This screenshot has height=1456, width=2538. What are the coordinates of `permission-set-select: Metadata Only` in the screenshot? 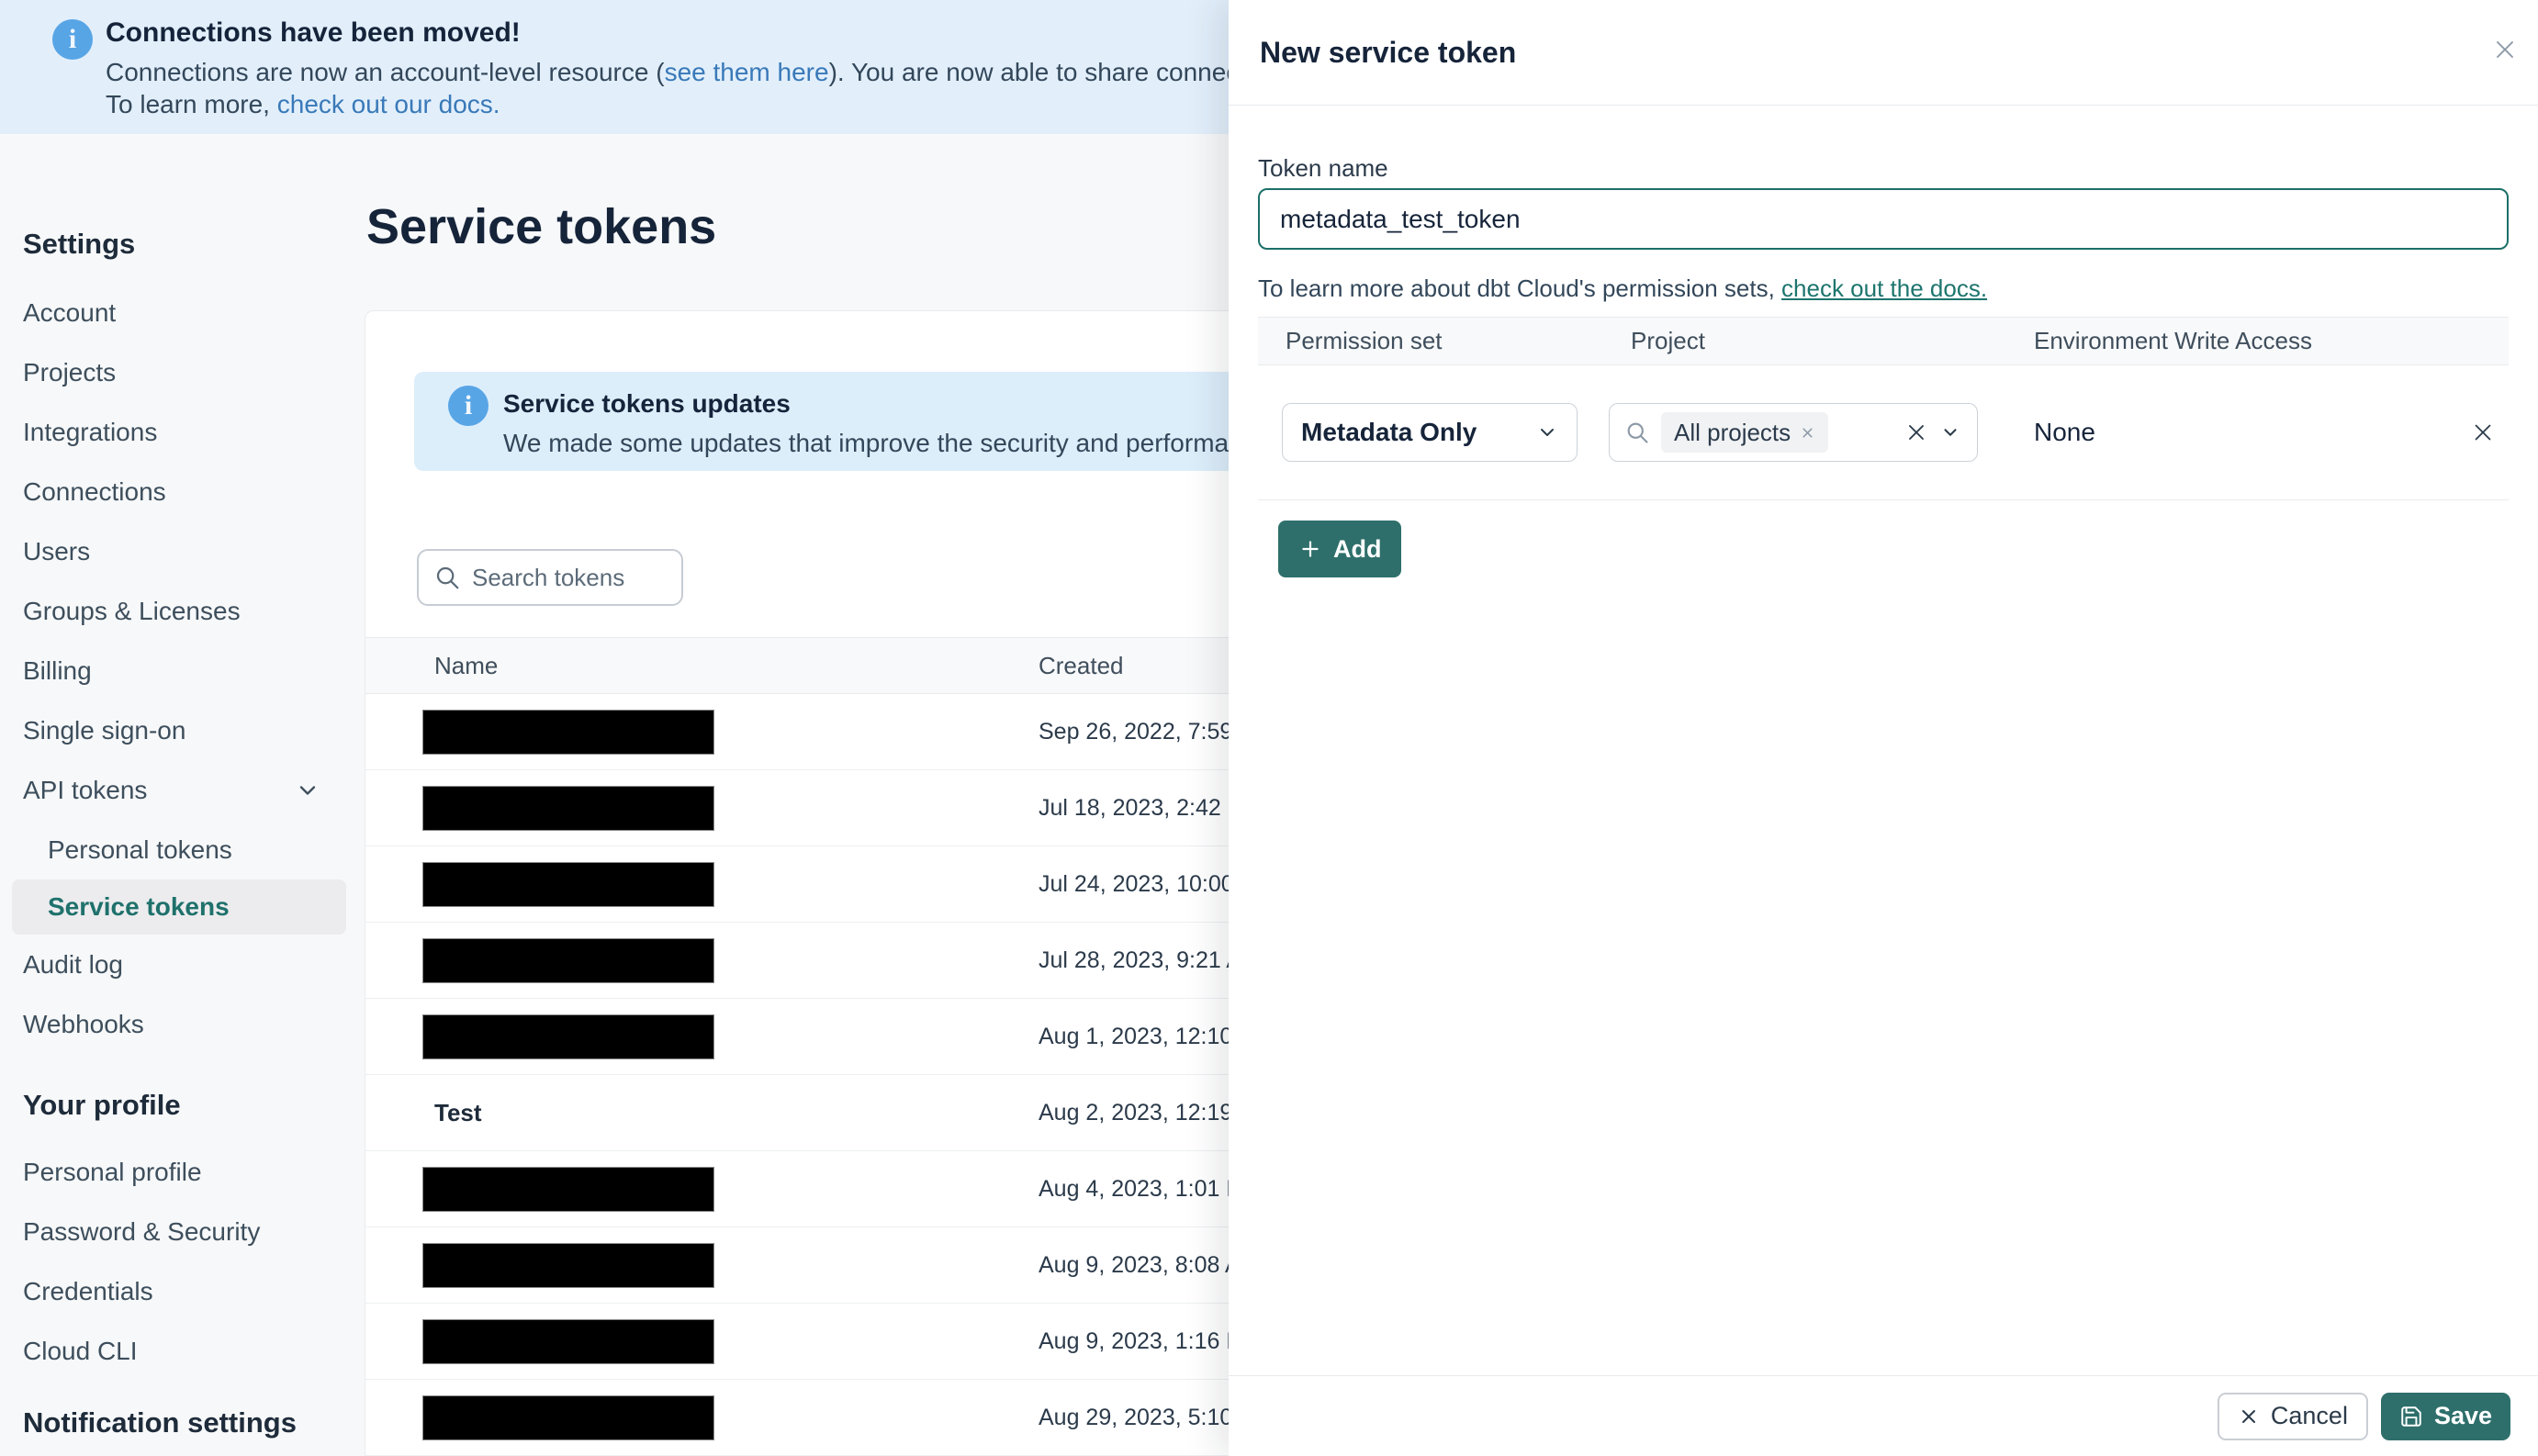 It's located at (1430, 432).